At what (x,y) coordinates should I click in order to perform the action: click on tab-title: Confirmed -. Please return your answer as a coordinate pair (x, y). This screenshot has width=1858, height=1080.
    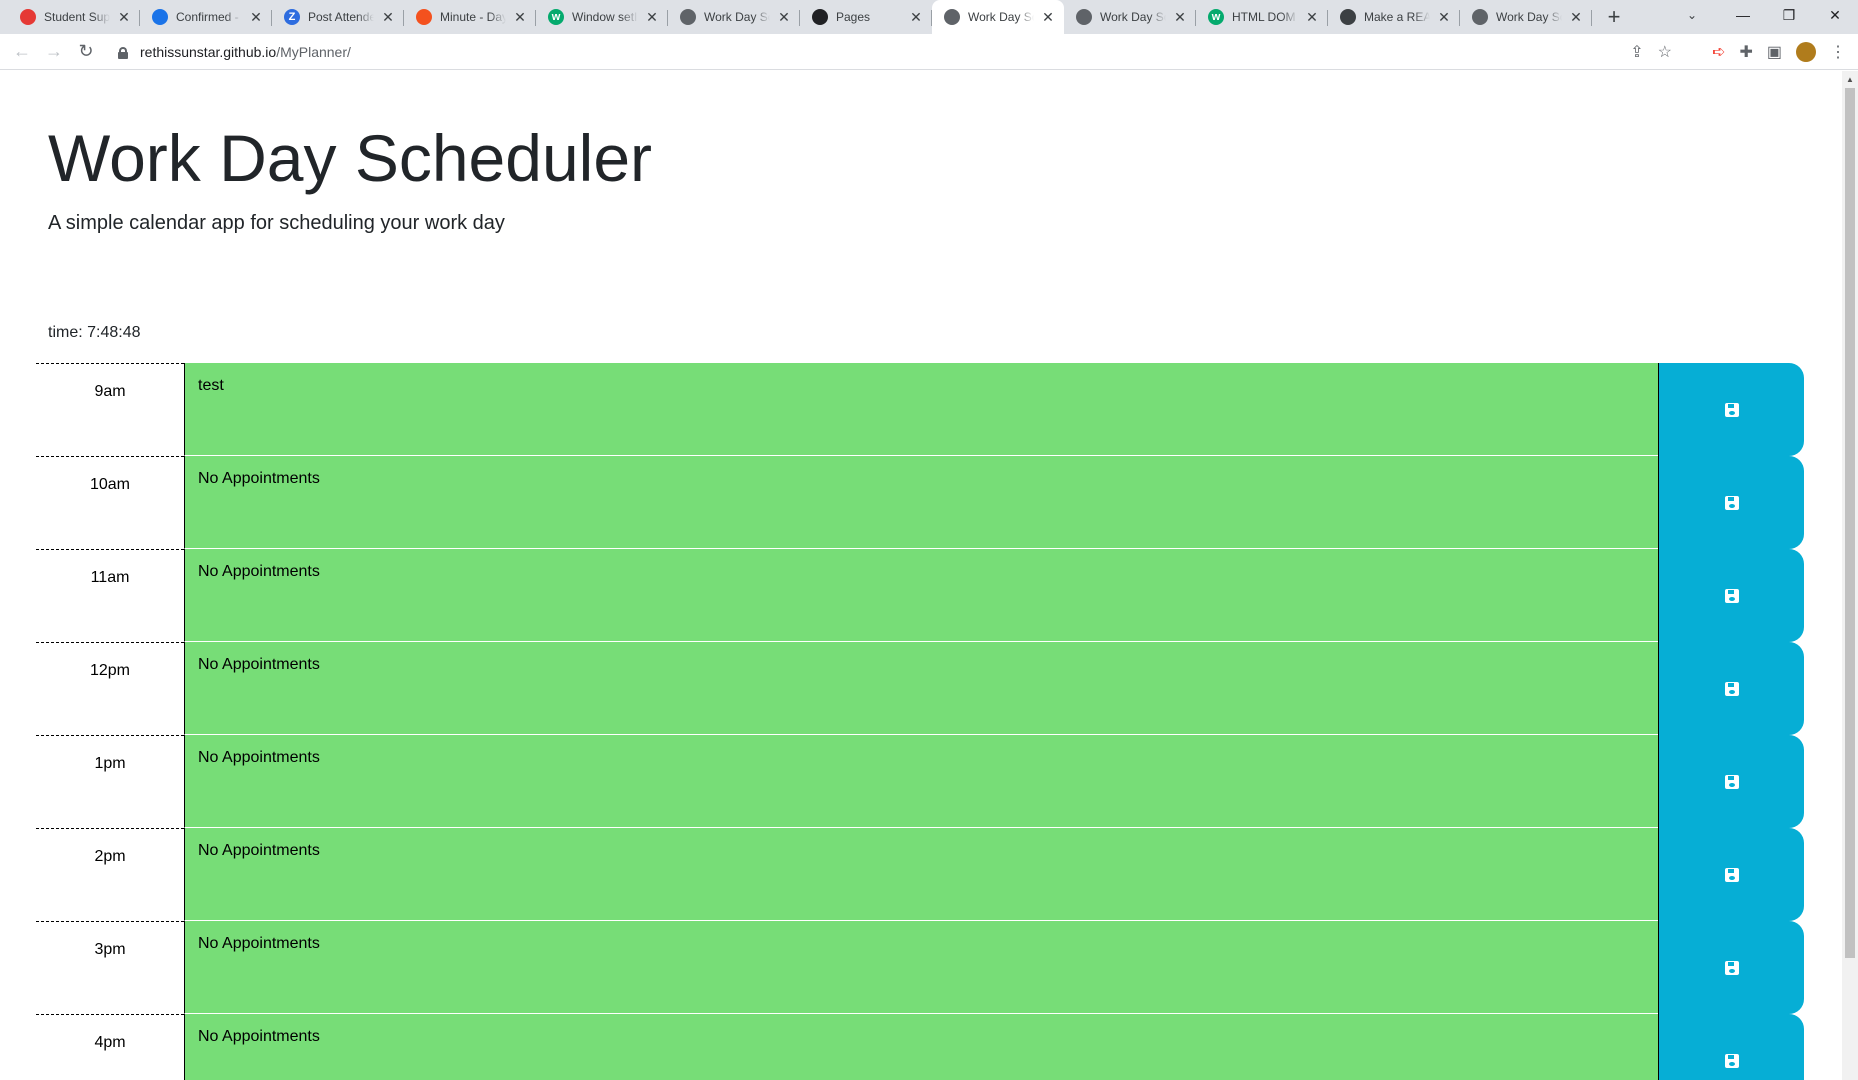
    Looking at the image, I should click on (207, 17).